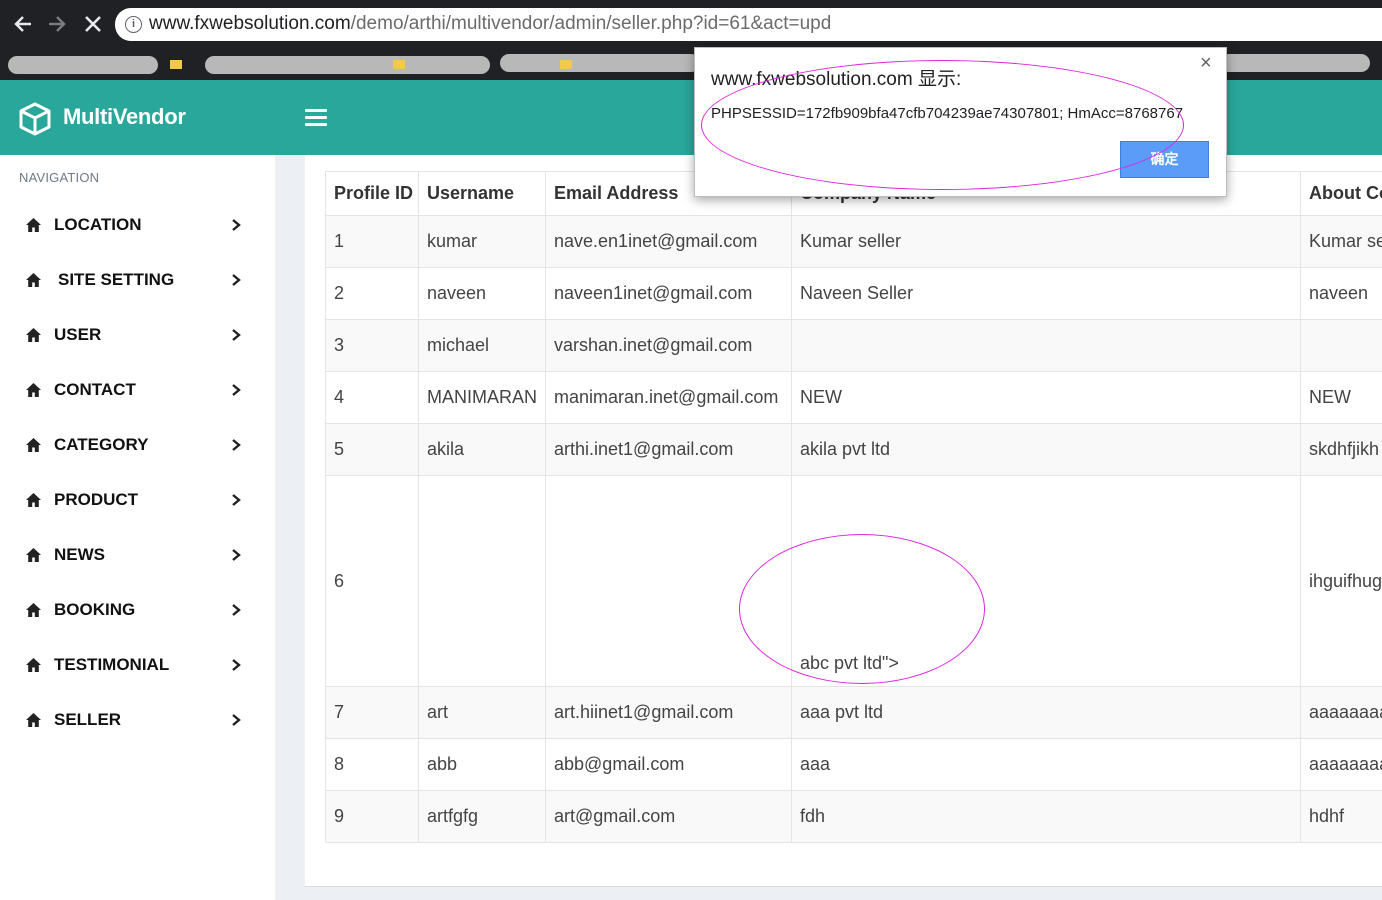  I want to click on table-cell: hdhf, so click(1341, 816).